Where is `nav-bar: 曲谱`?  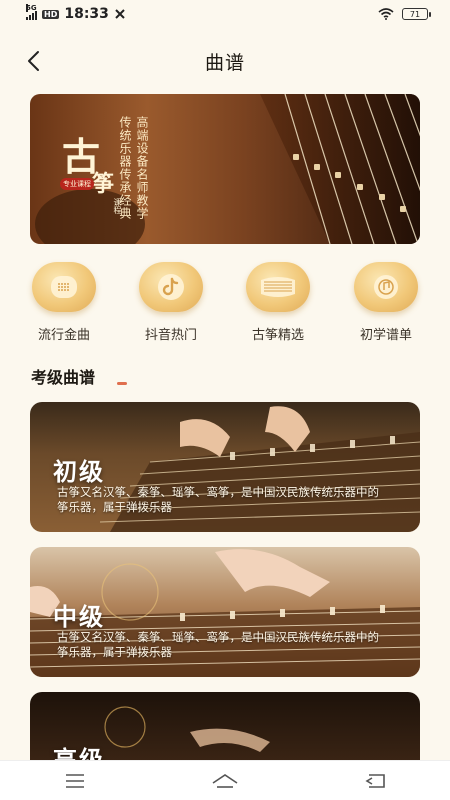 nav-bar: 曲谱 is located at coordinates (225, 61).